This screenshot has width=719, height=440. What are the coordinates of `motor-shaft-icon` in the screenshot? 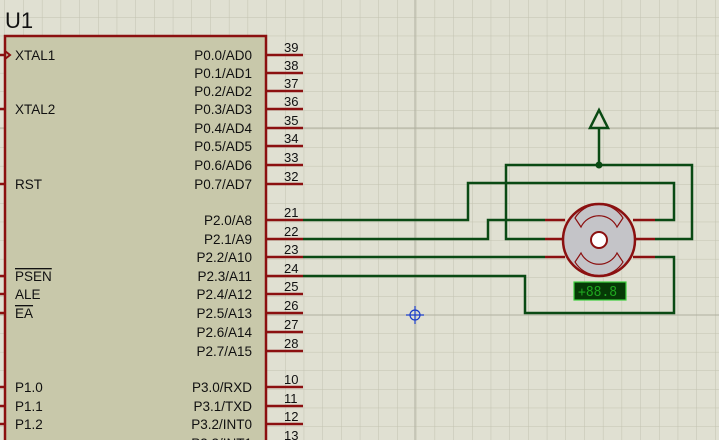 It's located at (599, 240).